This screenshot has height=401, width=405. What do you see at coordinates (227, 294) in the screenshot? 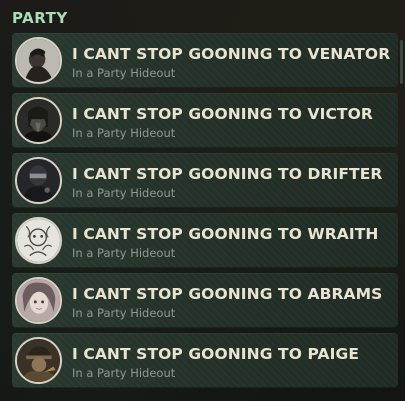
I see `member-name: I CANT STOP GOONING TO ABRAMS` at bounding box center [227, 294].